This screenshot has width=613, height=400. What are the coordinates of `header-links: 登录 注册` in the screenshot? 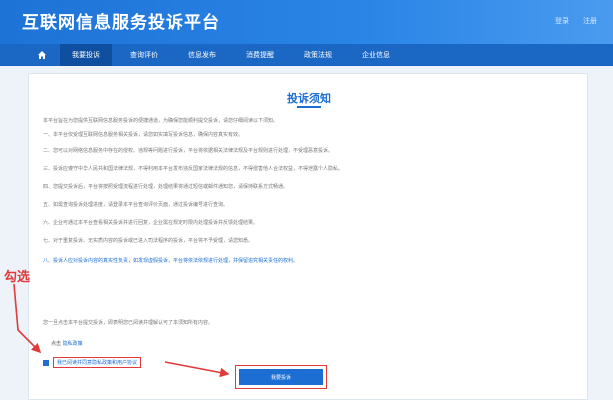 It's located at (576, 21).